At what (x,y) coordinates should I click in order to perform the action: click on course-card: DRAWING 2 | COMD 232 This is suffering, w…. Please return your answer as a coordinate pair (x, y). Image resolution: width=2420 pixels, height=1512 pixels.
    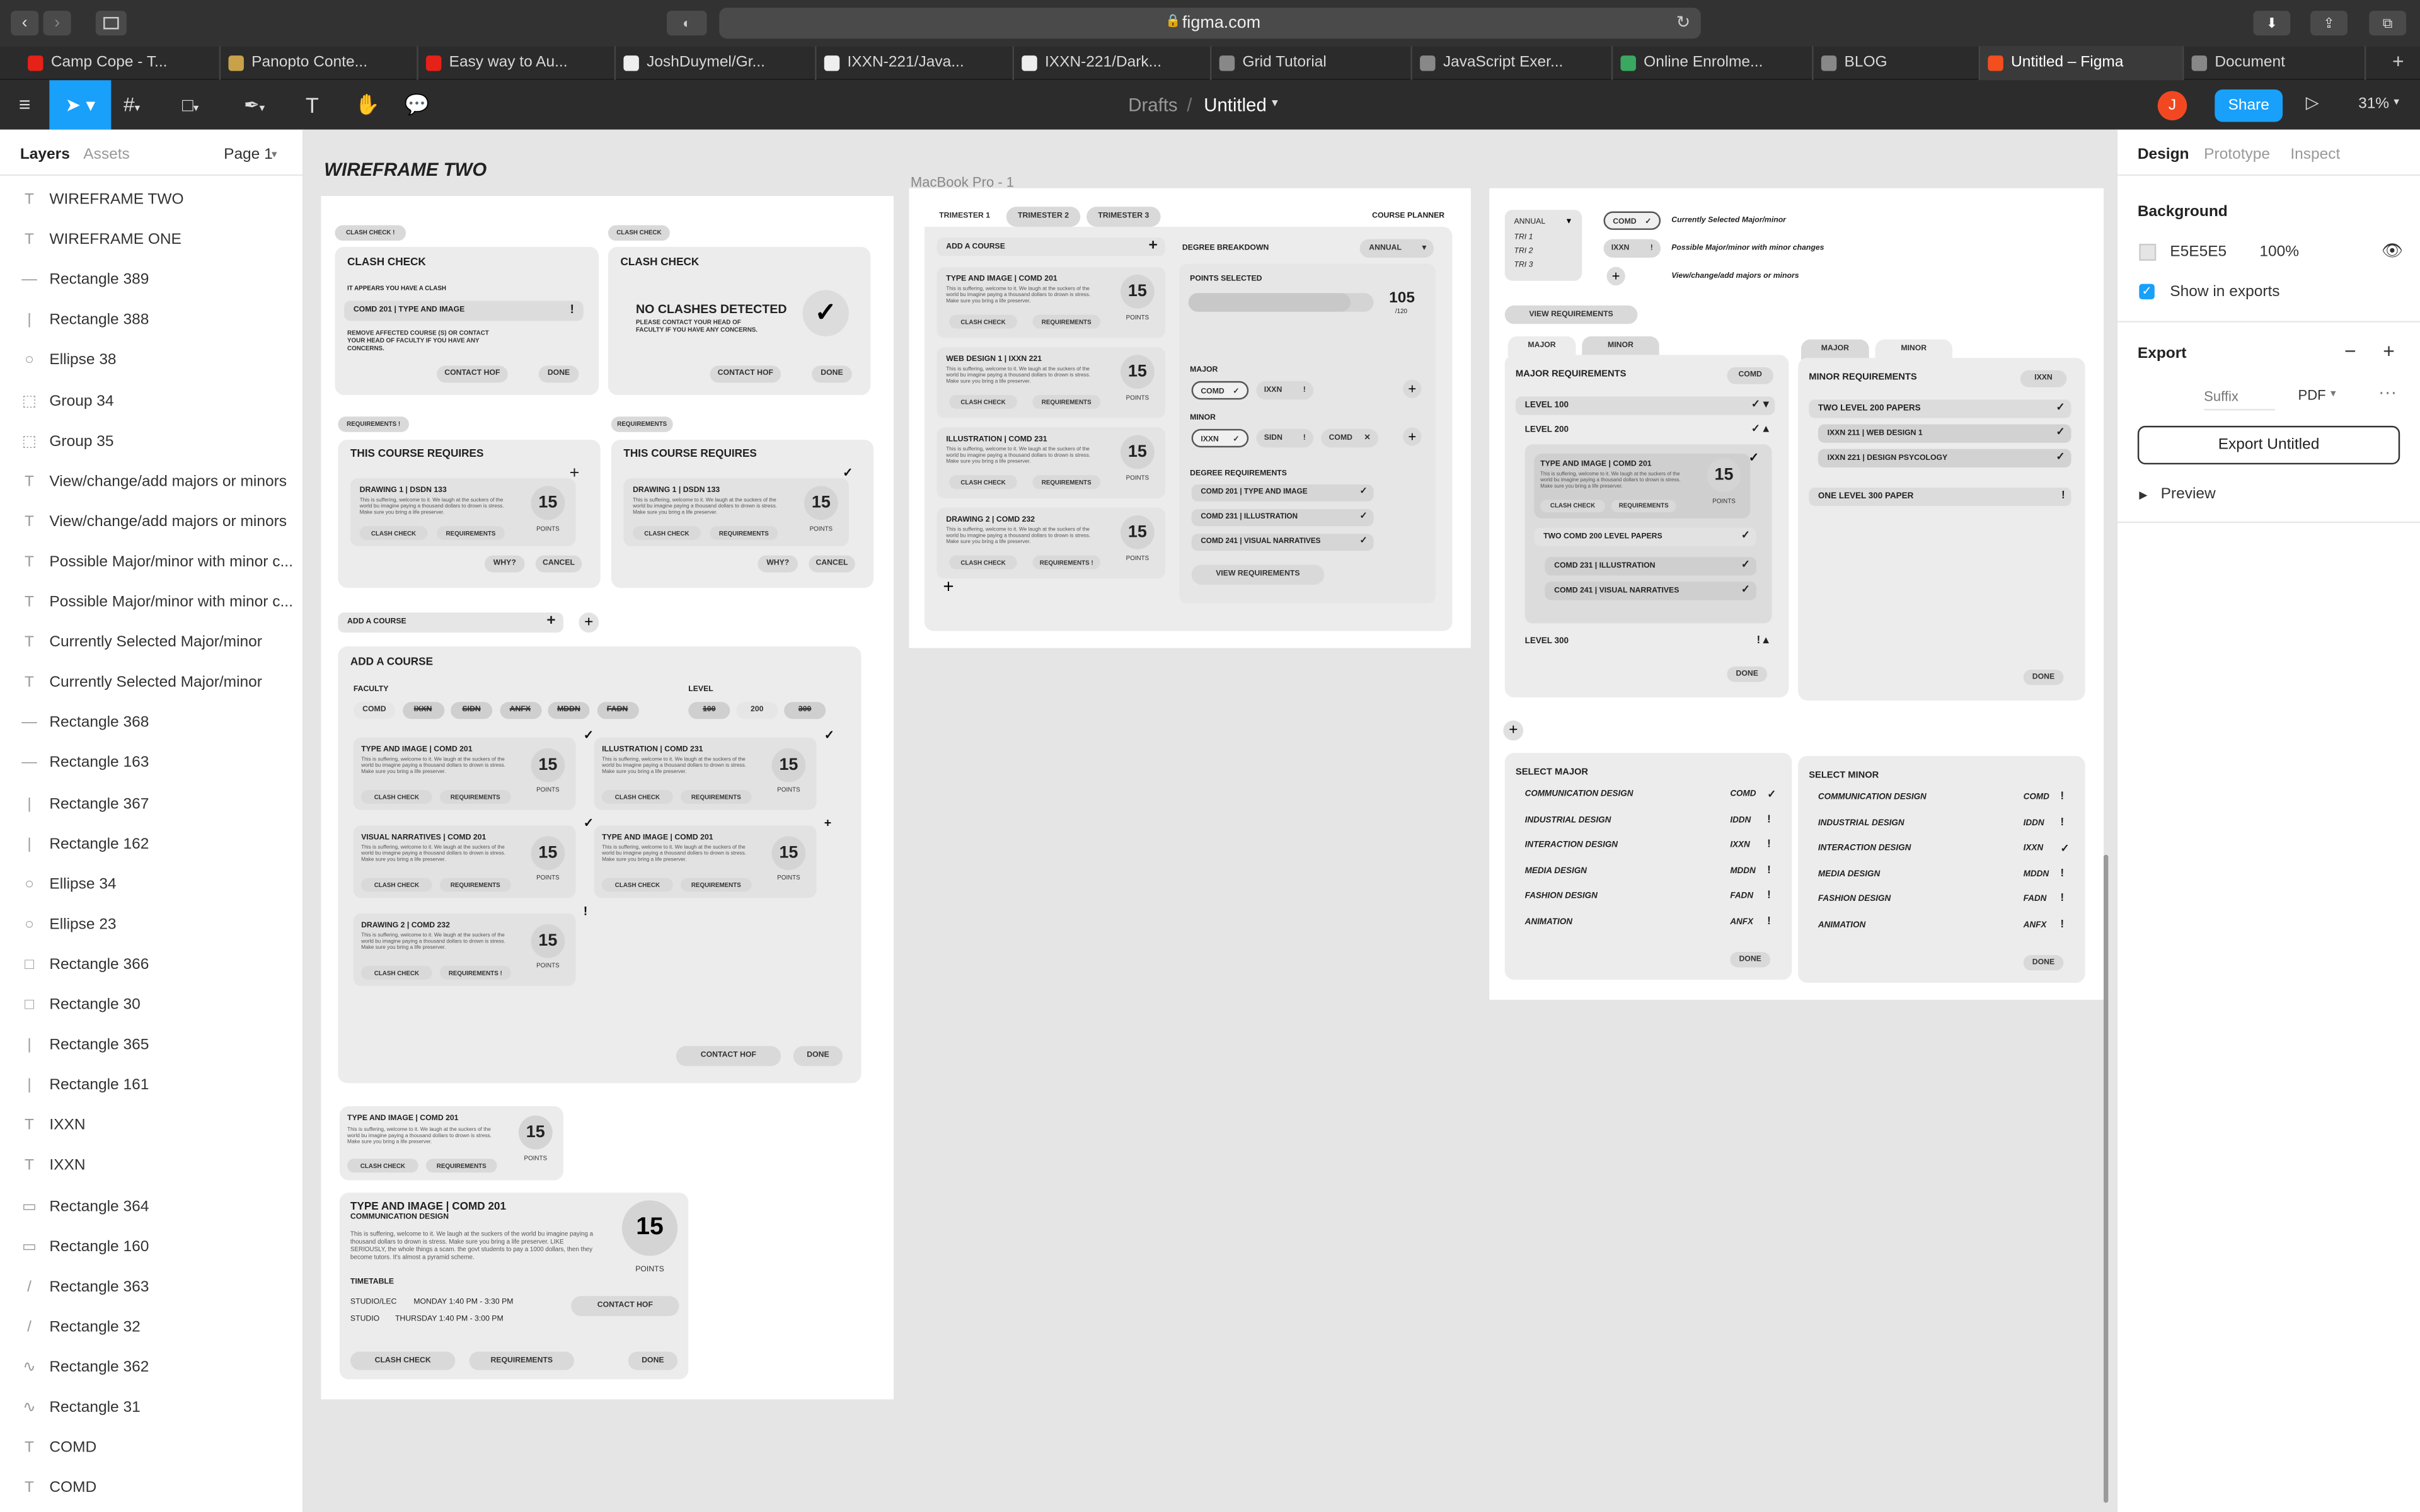
    Looking at the image, I should click on (464, 949).